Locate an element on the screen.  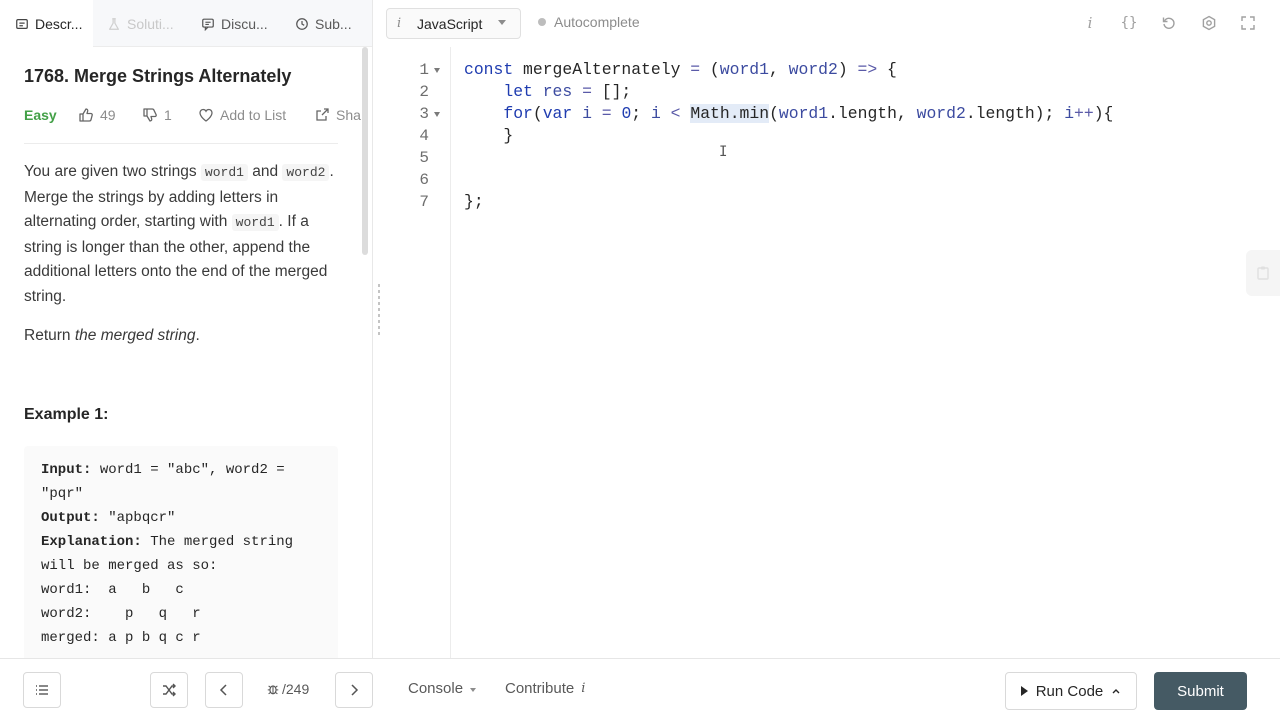
run-code-label: Run Code is located at coordinates (1069, 691).